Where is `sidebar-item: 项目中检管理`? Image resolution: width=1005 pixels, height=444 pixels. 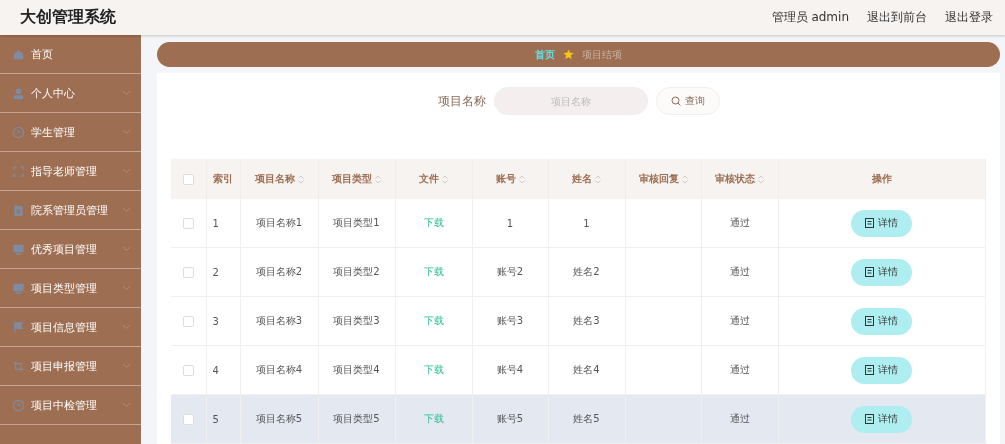
sidebar-item: 项目中检管理 is located at coordinates (70, 405).